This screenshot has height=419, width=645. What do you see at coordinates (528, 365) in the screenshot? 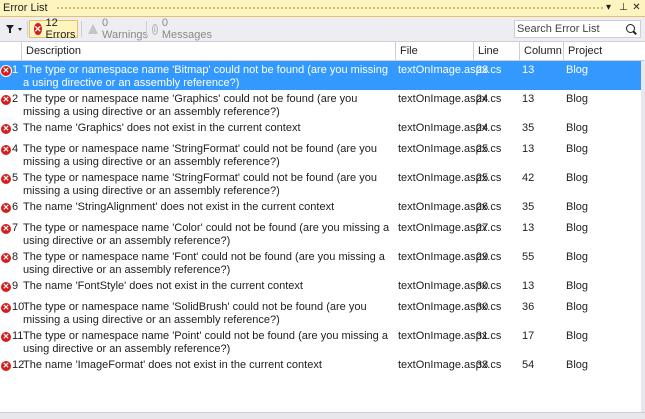
I see `row-column: 54` at bounding box center [528, 365].